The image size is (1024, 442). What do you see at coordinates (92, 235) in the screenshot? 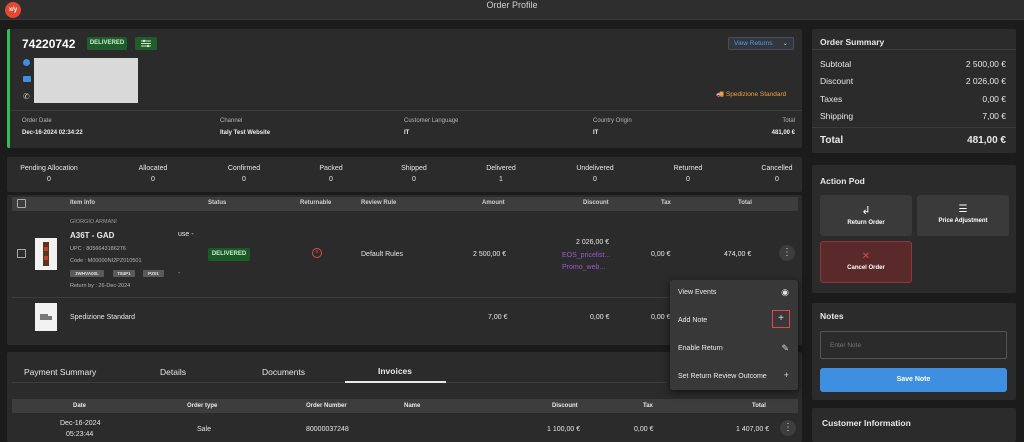
I see `item-name: A36T - GAD` at bounding box center [92, 235].